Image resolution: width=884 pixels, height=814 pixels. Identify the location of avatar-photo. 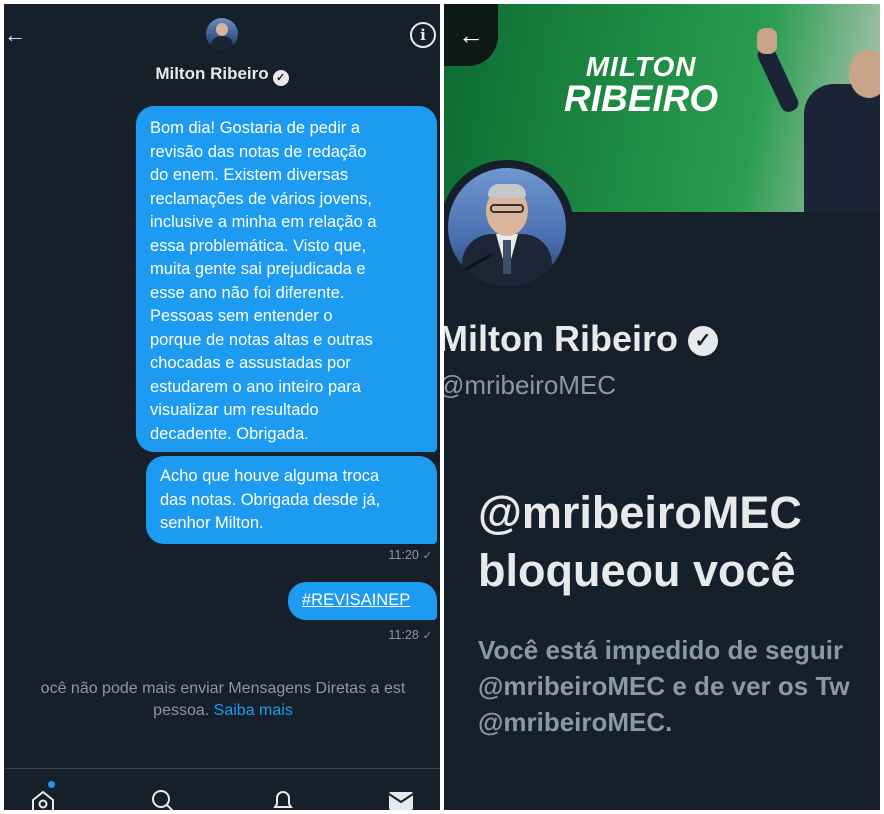
(507, 227).